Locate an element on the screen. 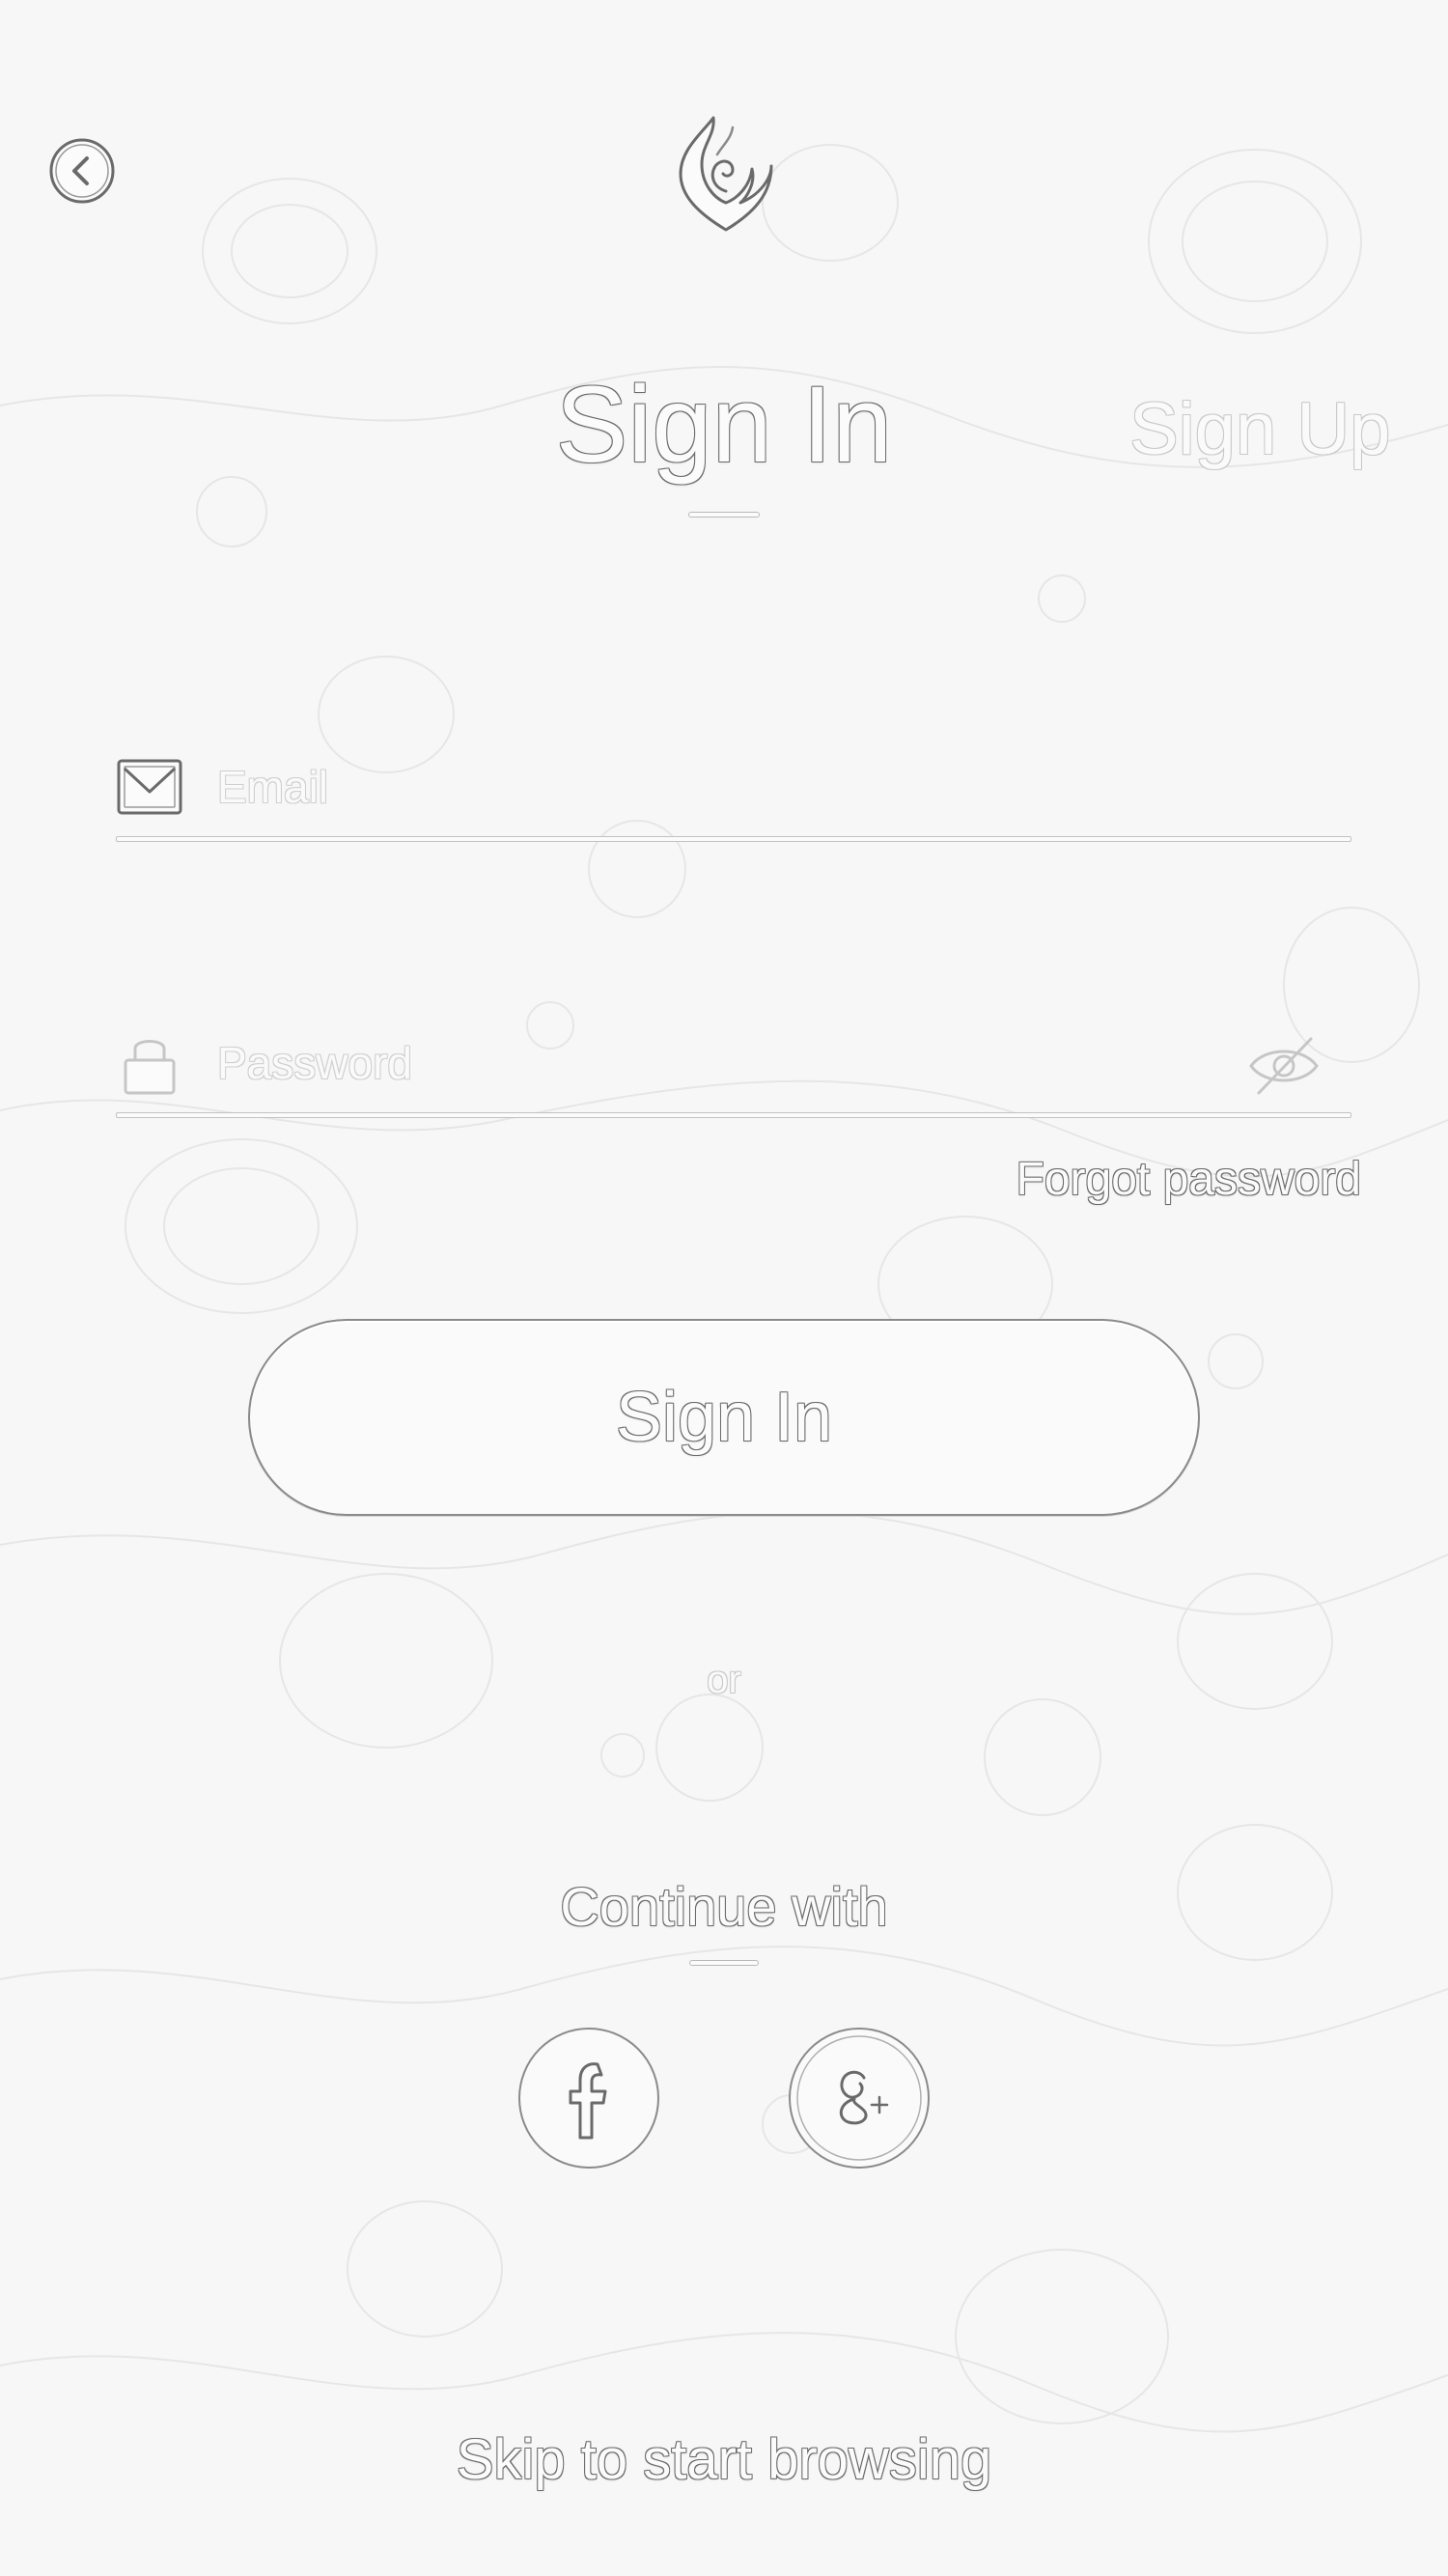 This screenshot has height=2576, width=1448. or-divider-label: or is located at coordinates (724, 1680).